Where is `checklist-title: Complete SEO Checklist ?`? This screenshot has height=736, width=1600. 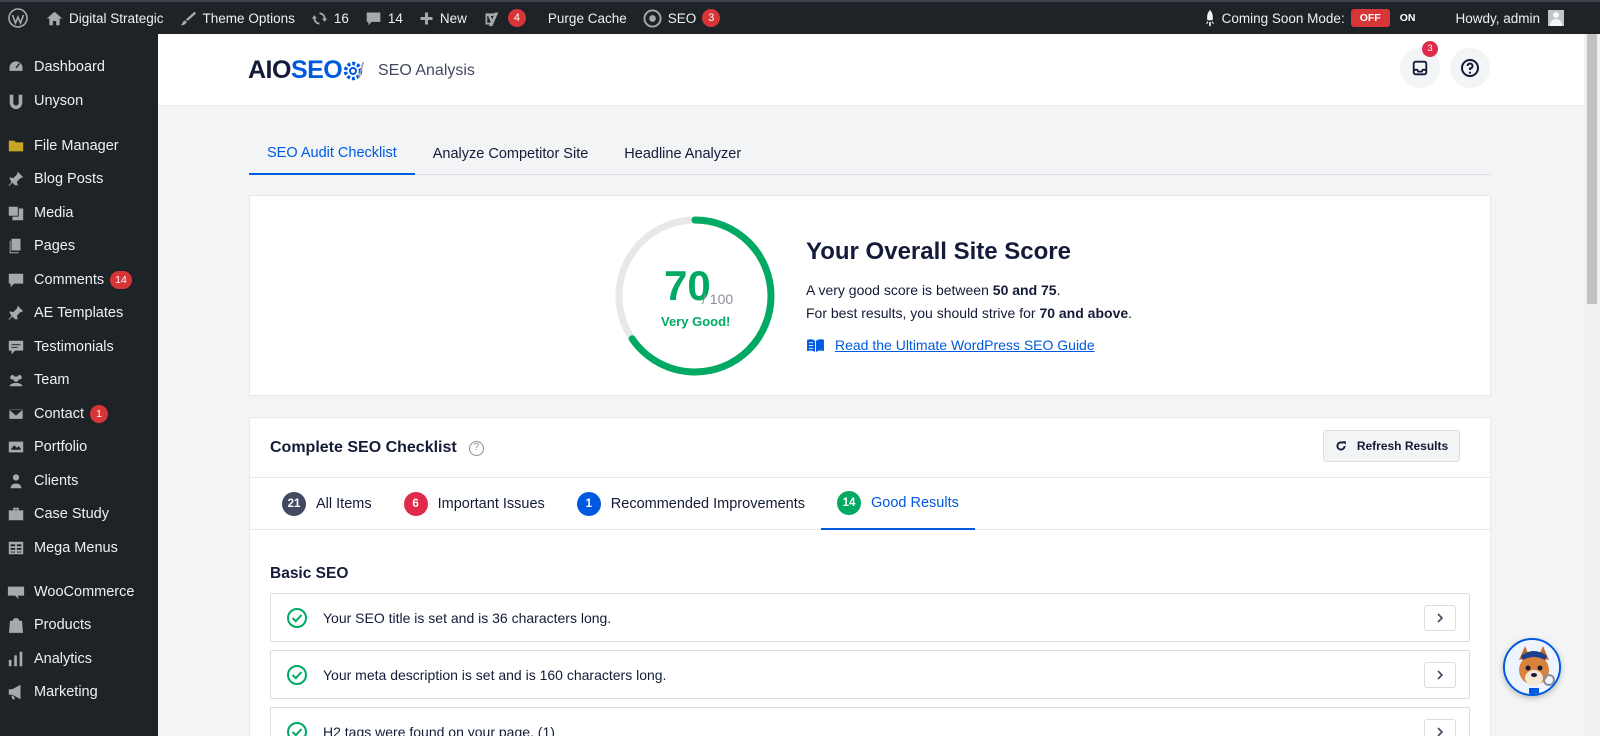 checklist-title: Complete SEO Checklist ? is located at coordinates (377, 448).